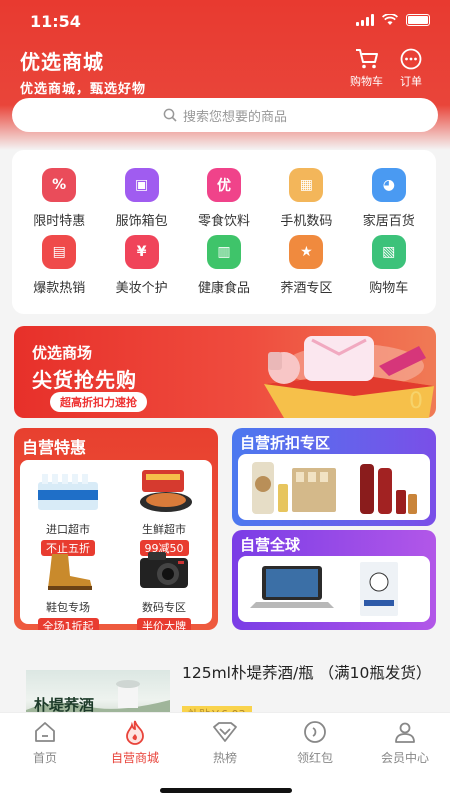 The height and width of the screenshot is (800, 450). I want to click on product-fresh-market: 生鲜超市 99减50, so click(164, 513).